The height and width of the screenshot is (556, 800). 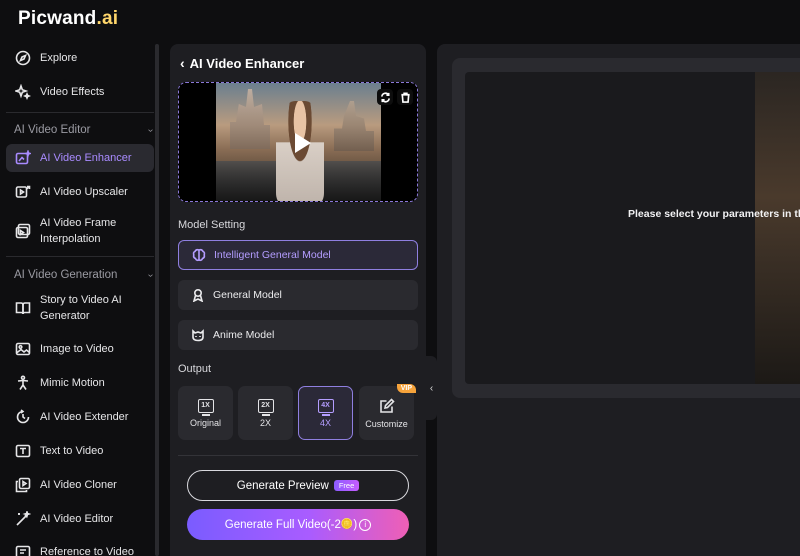 I want to click on brand-logo: Picwand.ai, so click(x=68, y=19).